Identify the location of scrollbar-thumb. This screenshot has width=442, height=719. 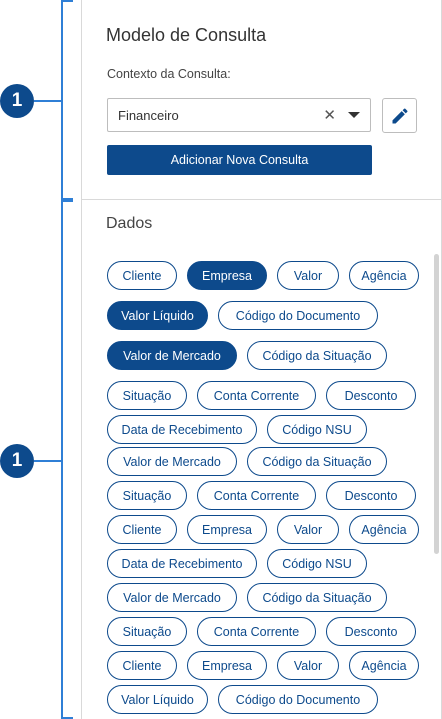
(436, 404).